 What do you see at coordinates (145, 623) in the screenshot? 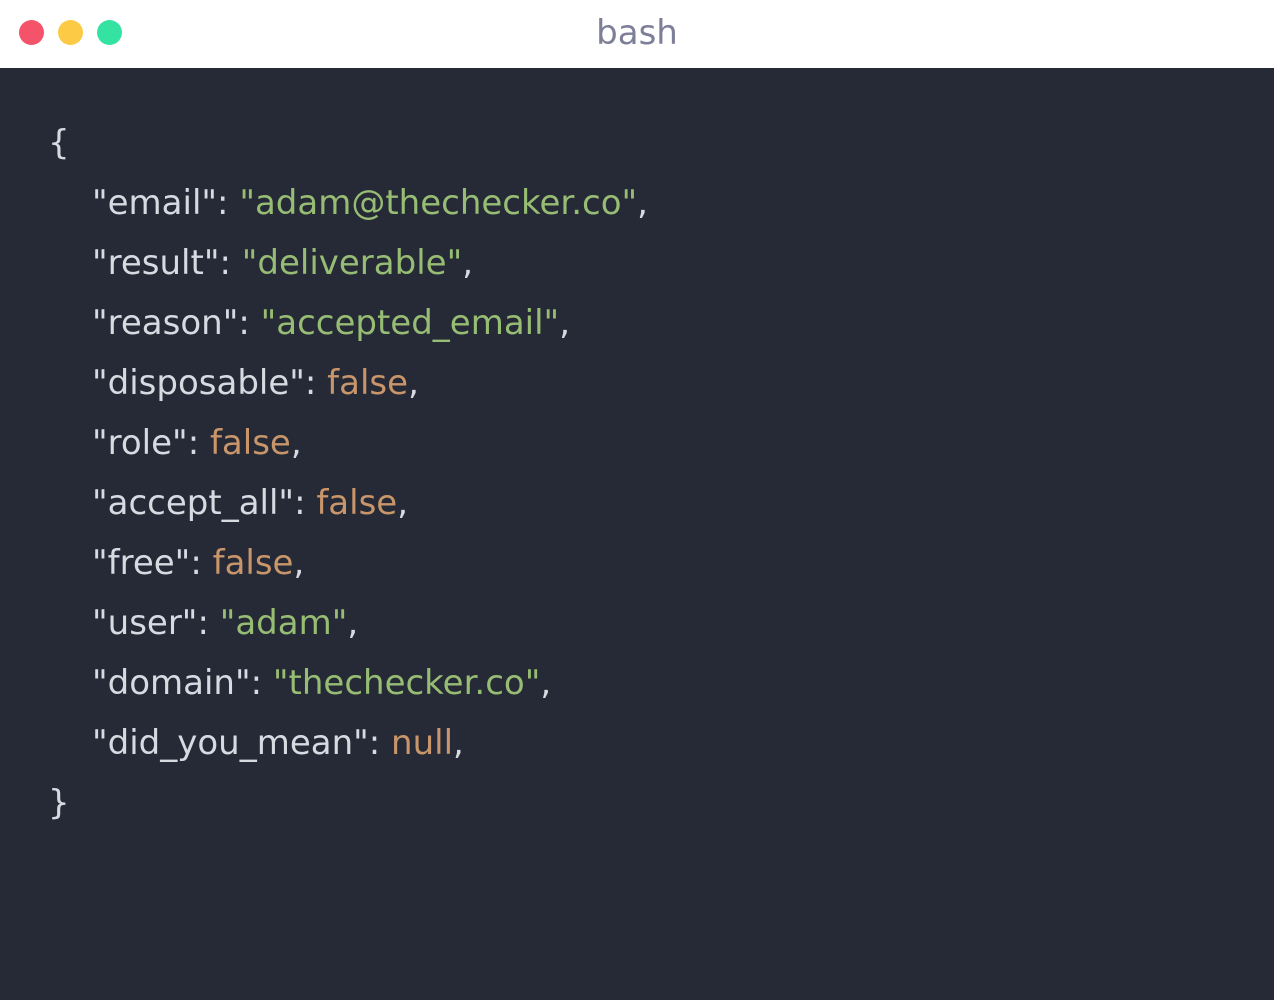
I see `json-key: "user"` at bounding box center [145, 623].